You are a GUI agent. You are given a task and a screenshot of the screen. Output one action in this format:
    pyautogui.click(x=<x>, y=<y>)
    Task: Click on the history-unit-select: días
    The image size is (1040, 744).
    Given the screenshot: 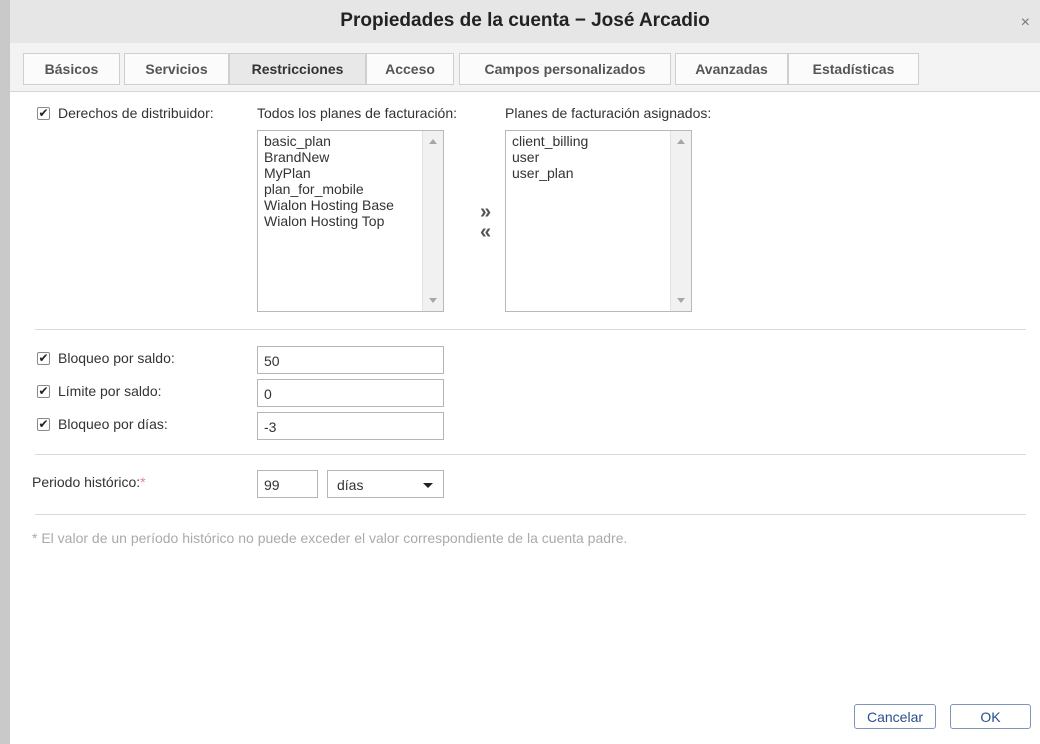 What is the action you would take?
    pyautogui.click(x=385, y=484)
    